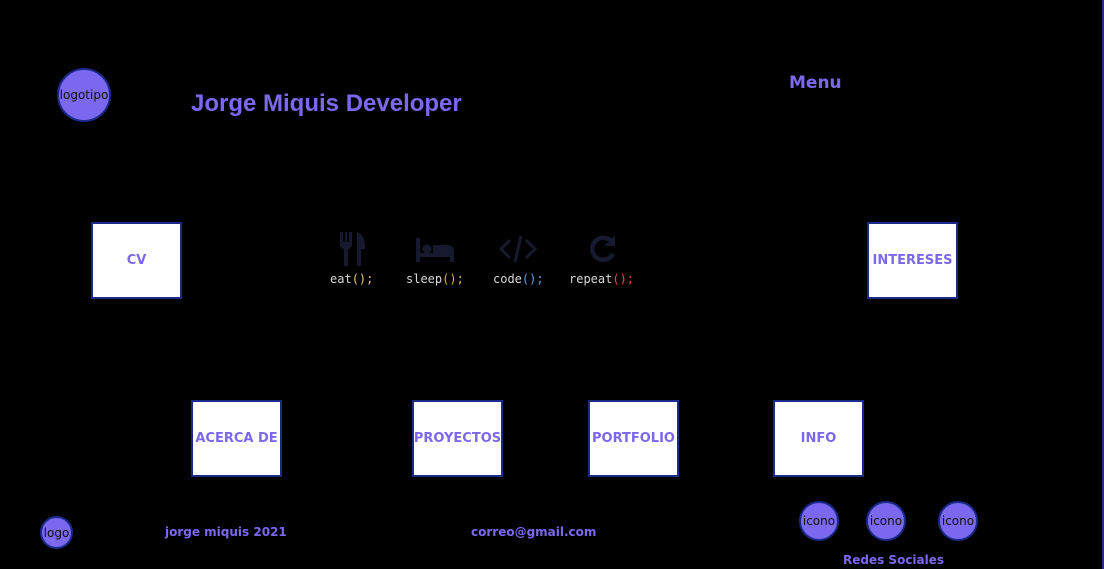 Image resolution: width=1104 pixels, height=569 pixels. I want to click on footer-logo-label: logo, so click(56, 532).